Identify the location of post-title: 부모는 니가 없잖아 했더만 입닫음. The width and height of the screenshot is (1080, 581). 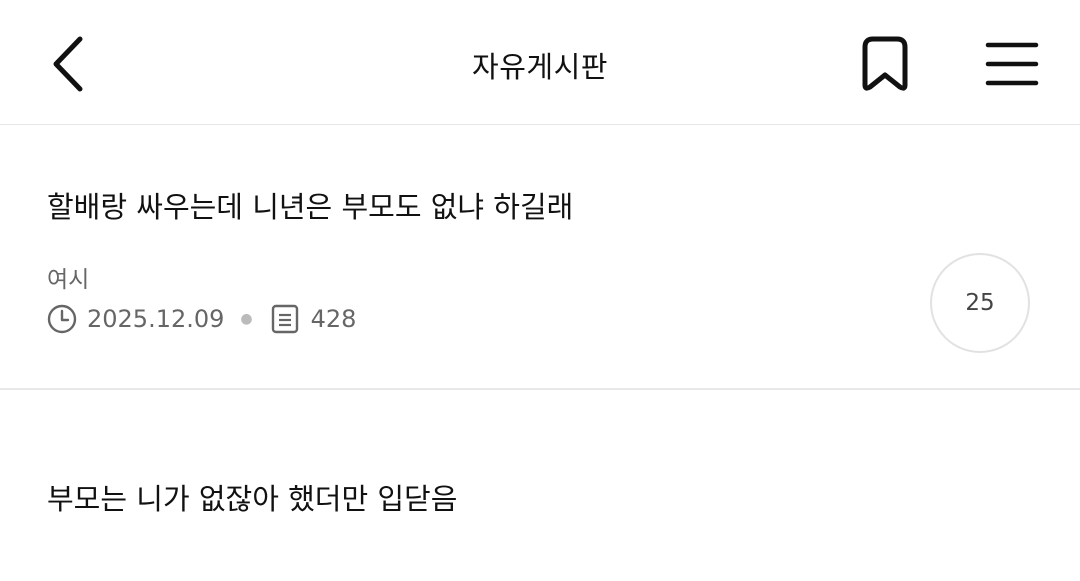
(252, 497).